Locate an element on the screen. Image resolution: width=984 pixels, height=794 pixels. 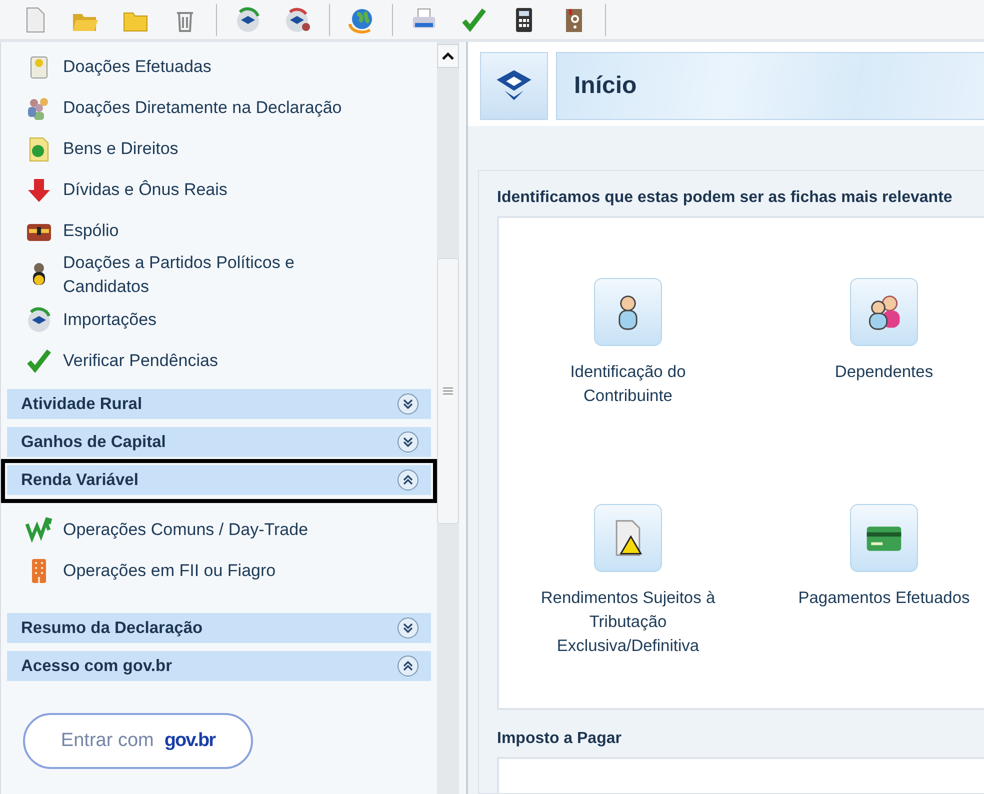
sidebar-item-label: Operações em FII ou Fiagro is located at coordinates (170, 571).